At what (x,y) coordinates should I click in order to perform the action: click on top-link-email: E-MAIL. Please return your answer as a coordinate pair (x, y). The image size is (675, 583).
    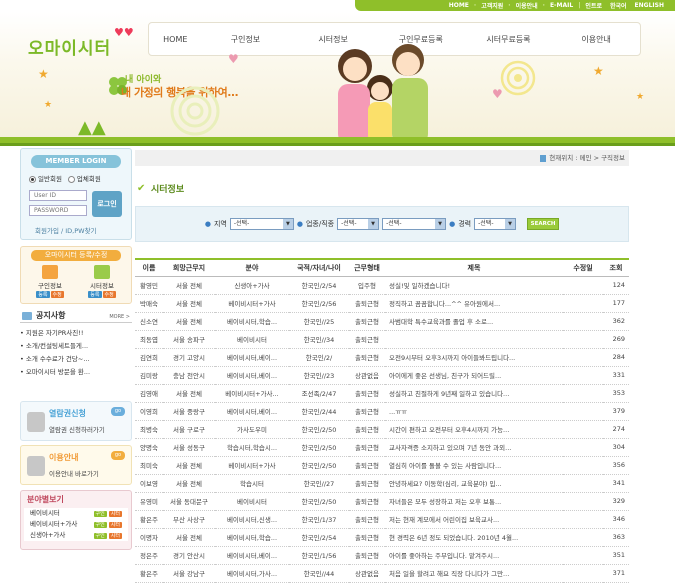
    Looking at the image, I should click on (561, 5).